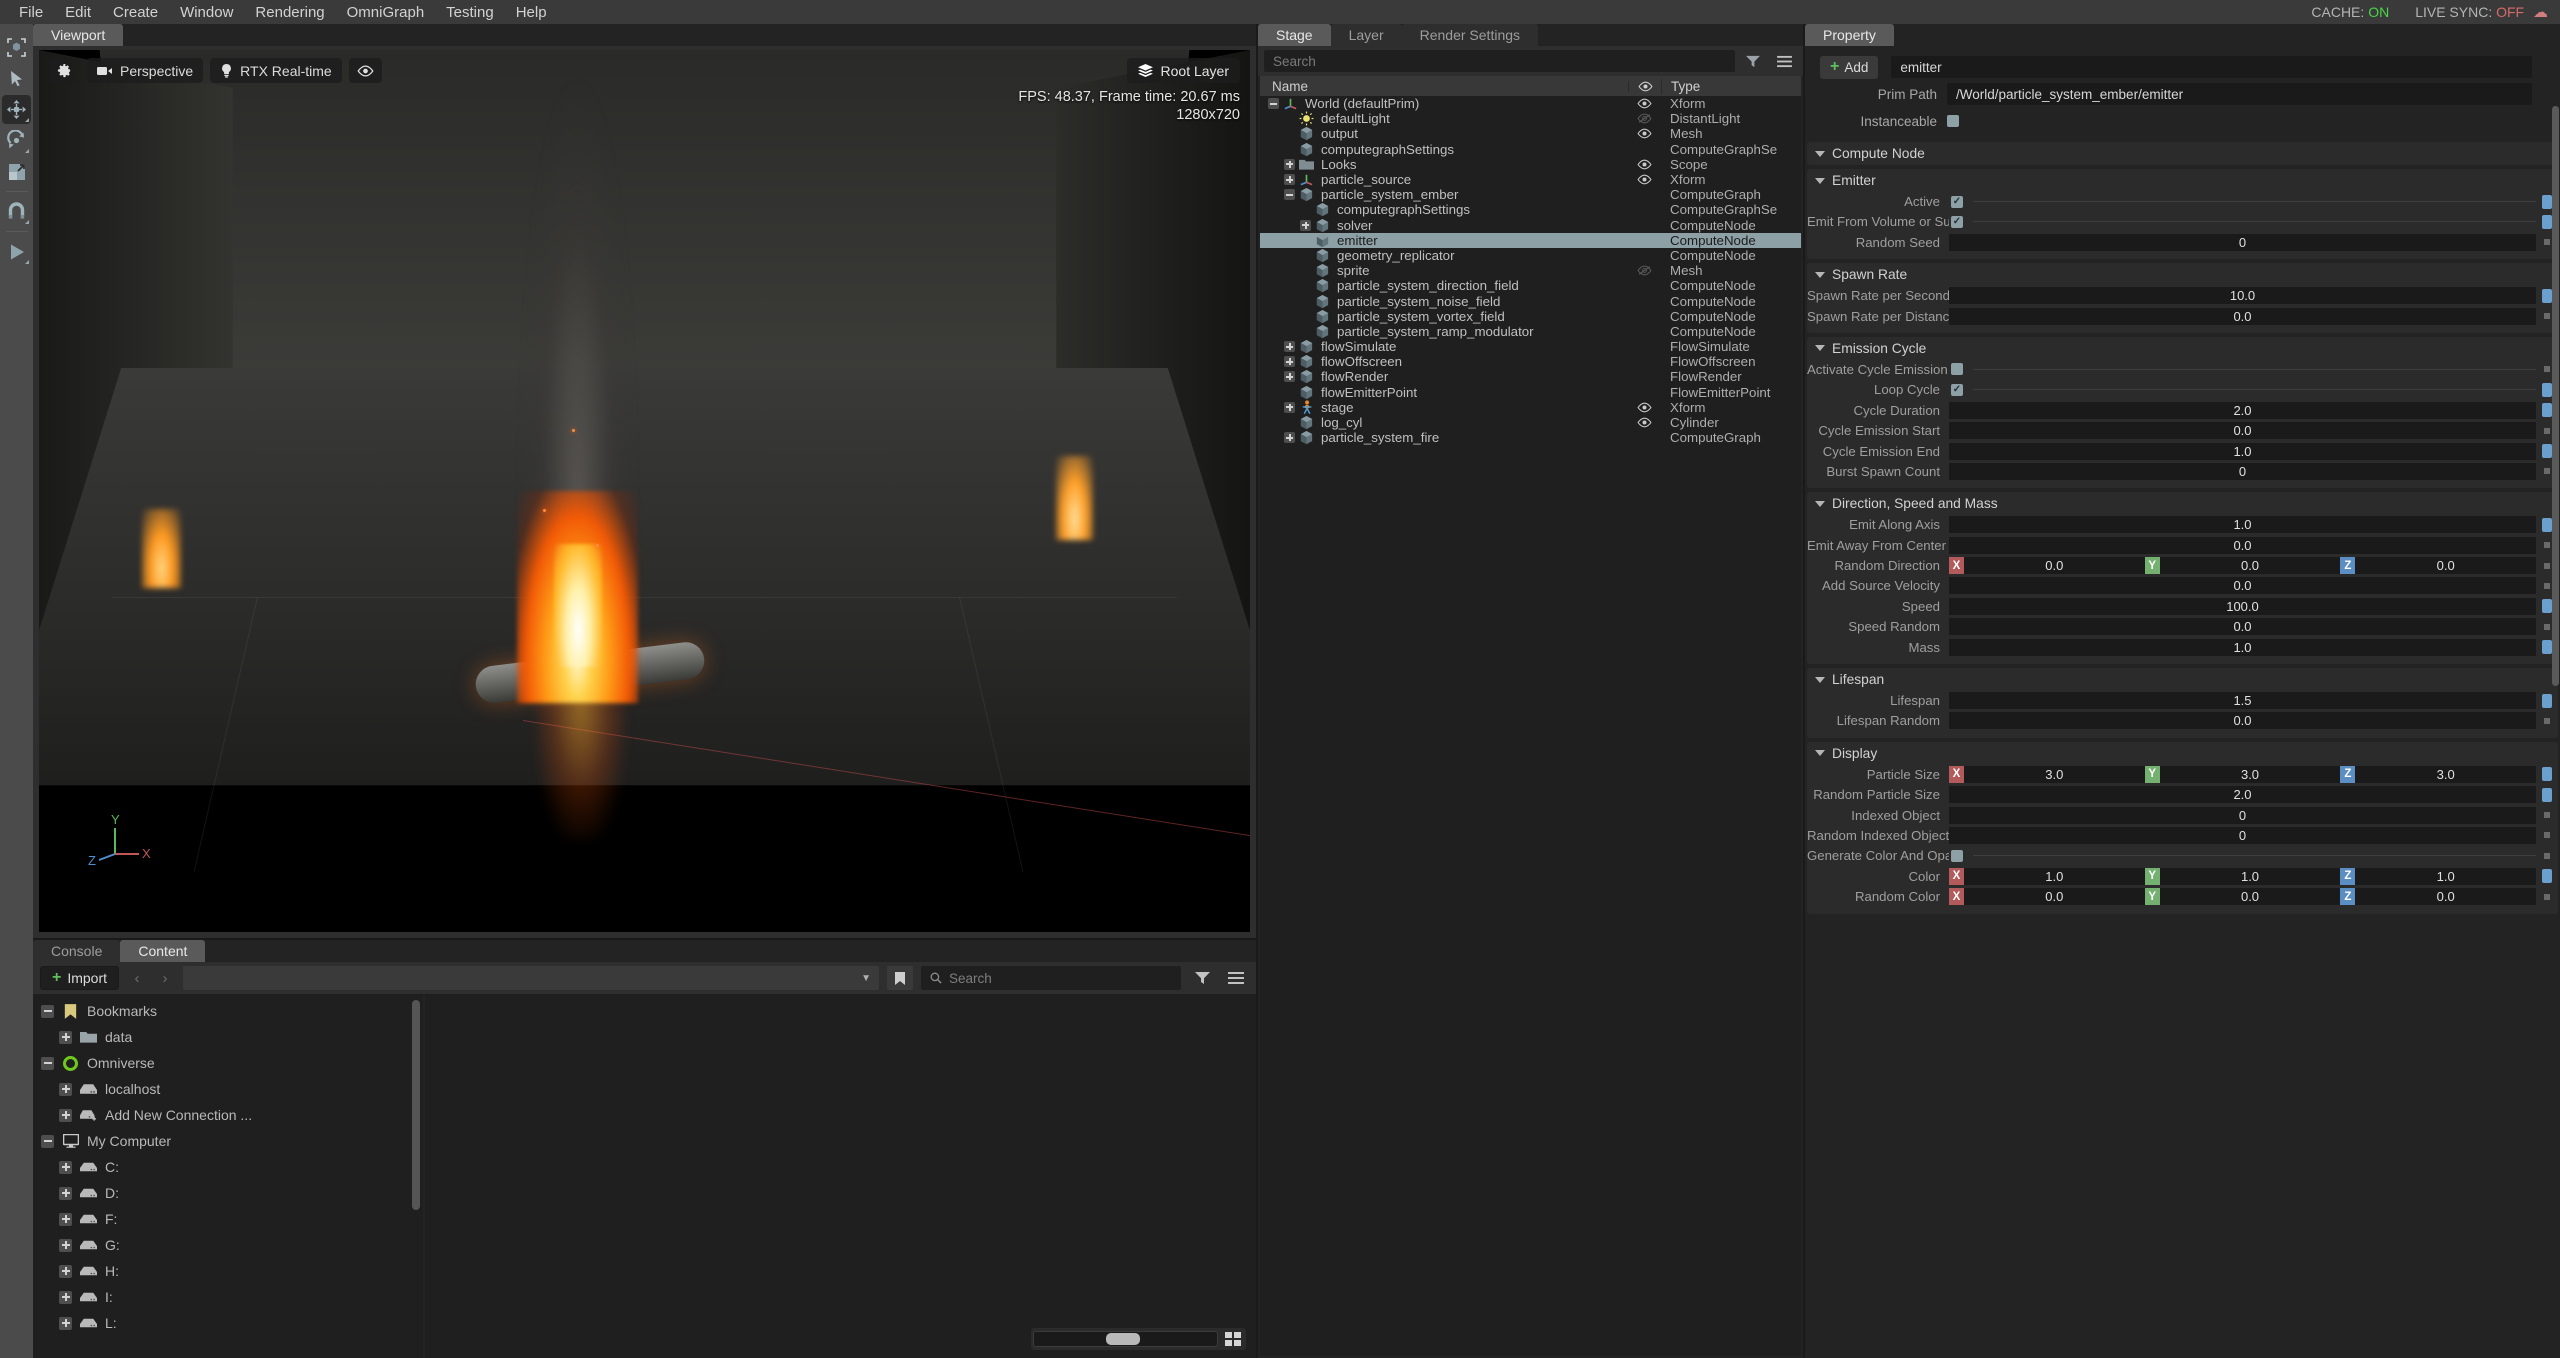  What do you see at coordinates (900, 978) in the screenshot?
I see `bookmark-button` at bounding box center [900, 978].